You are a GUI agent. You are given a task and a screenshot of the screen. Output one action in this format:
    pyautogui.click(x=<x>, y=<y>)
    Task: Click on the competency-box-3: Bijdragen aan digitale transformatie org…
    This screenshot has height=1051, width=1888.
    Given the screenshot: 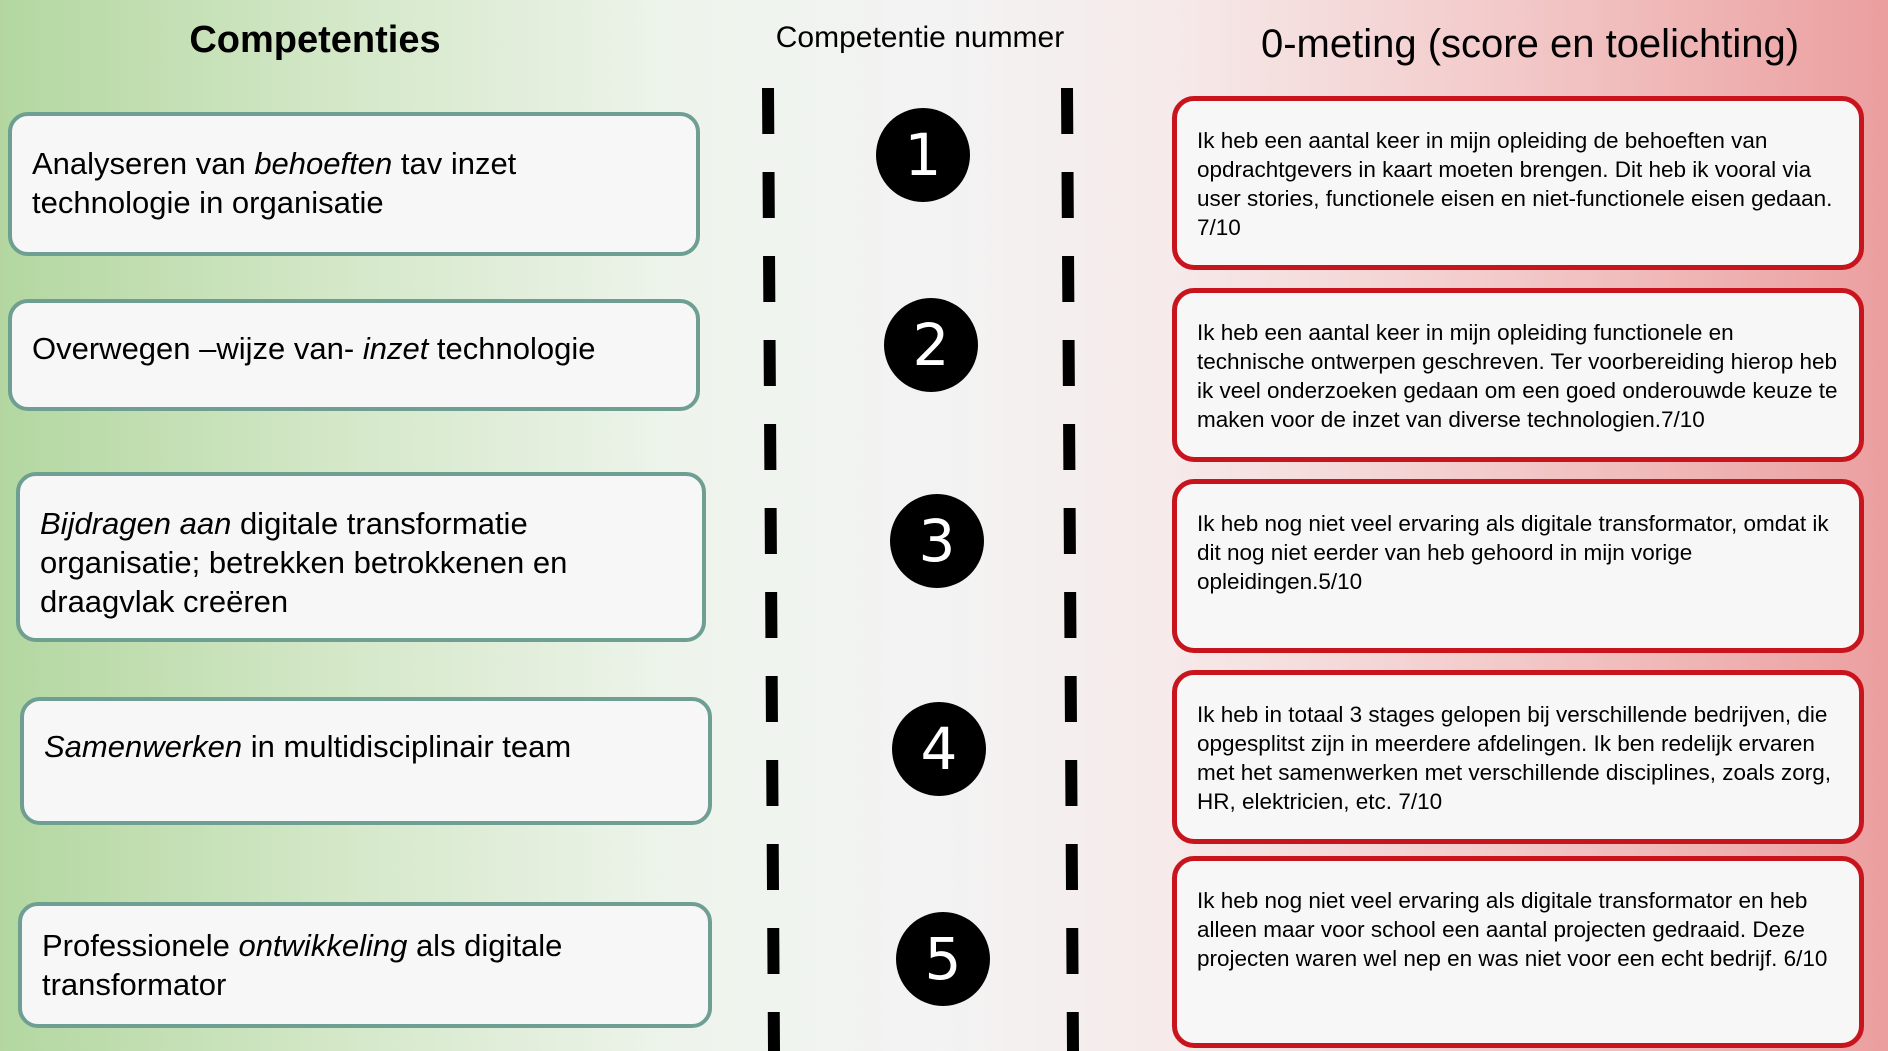 What is the action you would take?
    pyautogui.click(x=361, y=557)
    